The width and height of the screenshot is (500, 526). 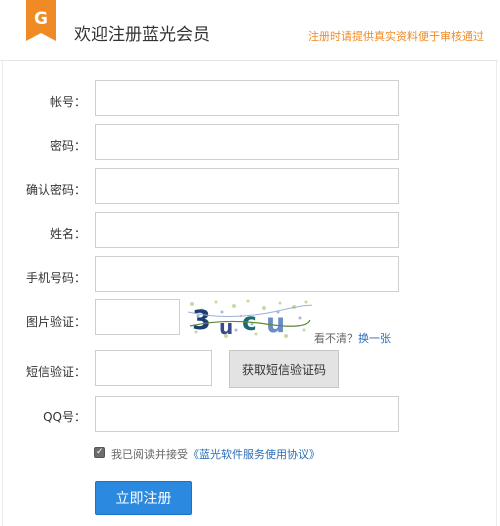 I want to click on account-input, so click(x=247, y=98).